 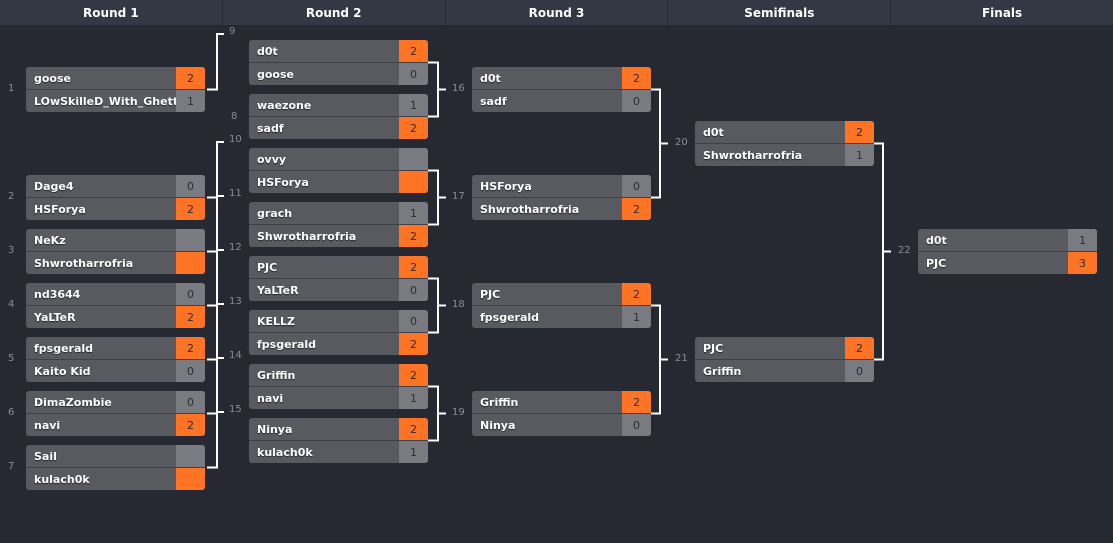 I want to click on match-8: waezone 1 sadf 2, so click(x=338, y=116).